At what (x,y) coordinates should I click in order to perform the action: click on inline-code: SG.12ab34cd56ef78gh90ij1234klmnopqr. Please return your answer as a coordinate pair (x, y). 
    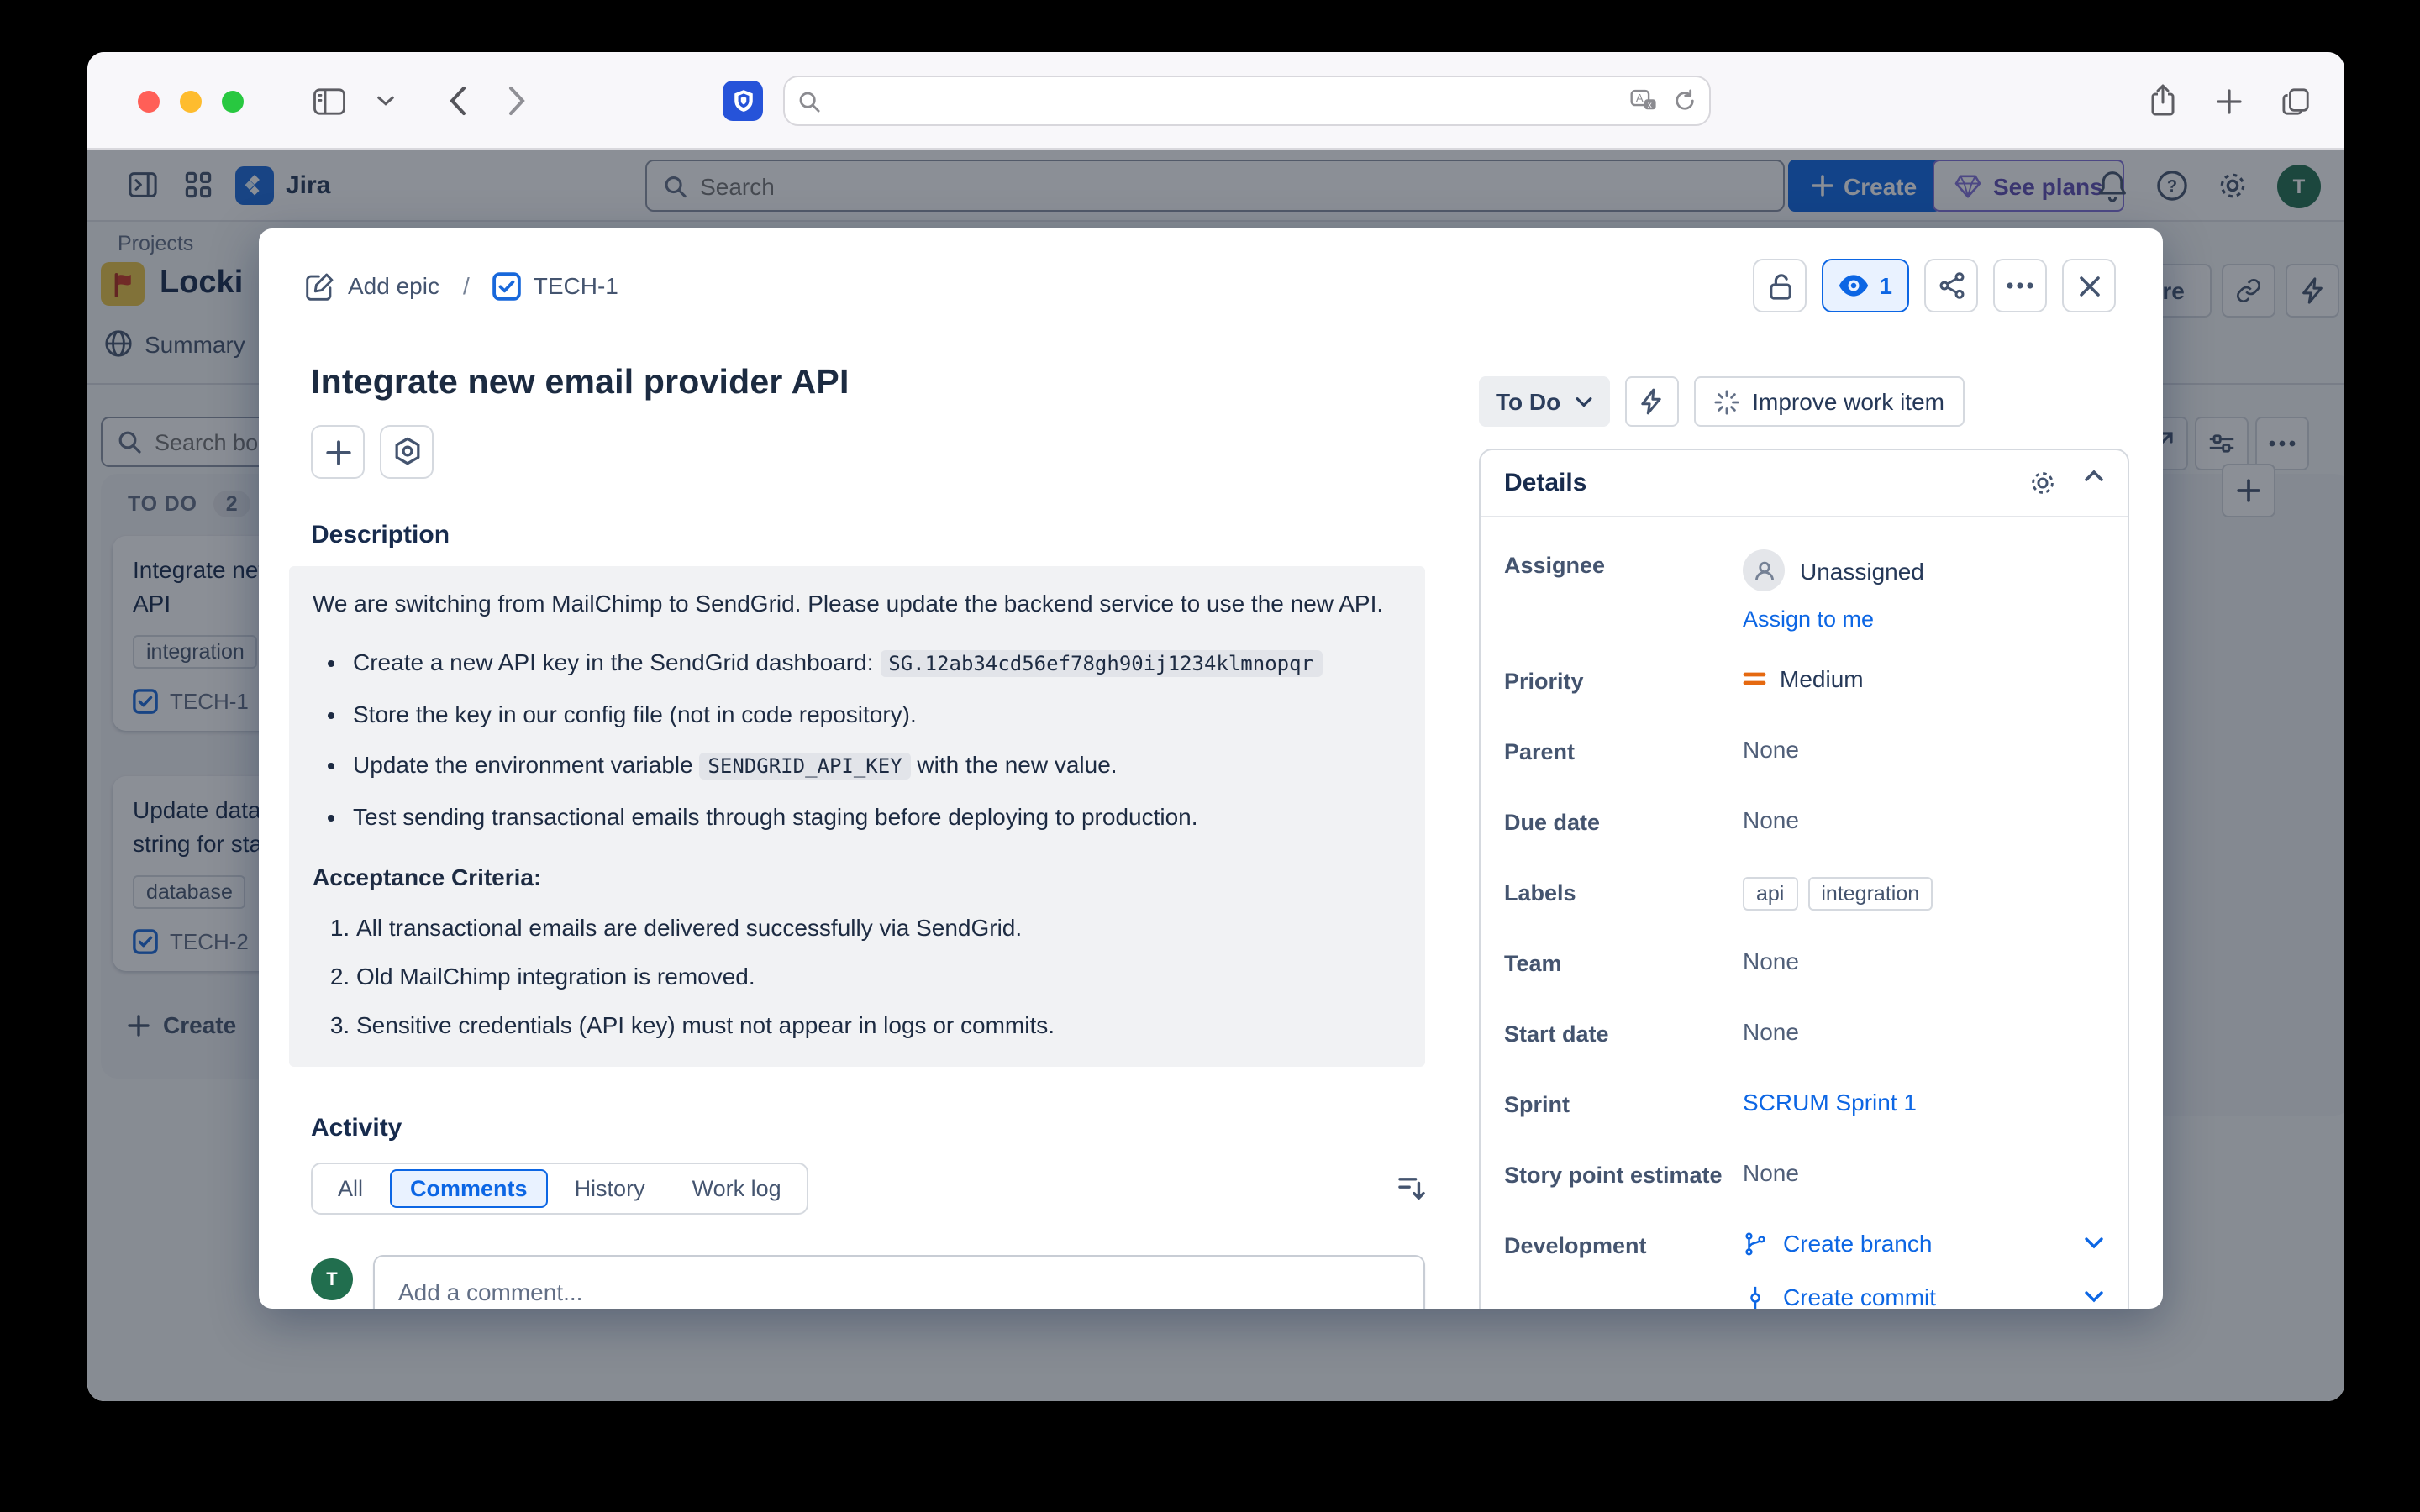
    Looking at the image, I should click on (1102, 663).